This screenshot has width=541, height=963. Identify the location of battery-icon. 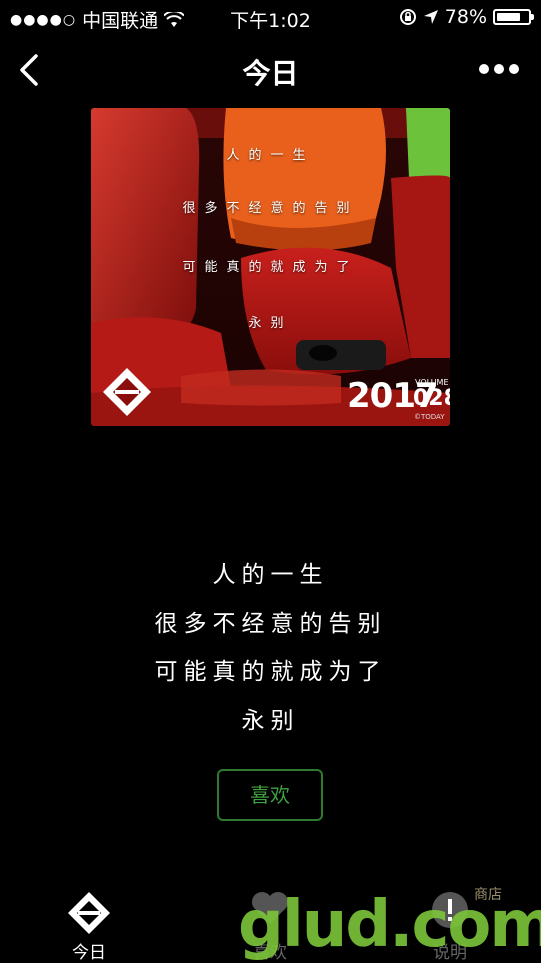
(513, 17).